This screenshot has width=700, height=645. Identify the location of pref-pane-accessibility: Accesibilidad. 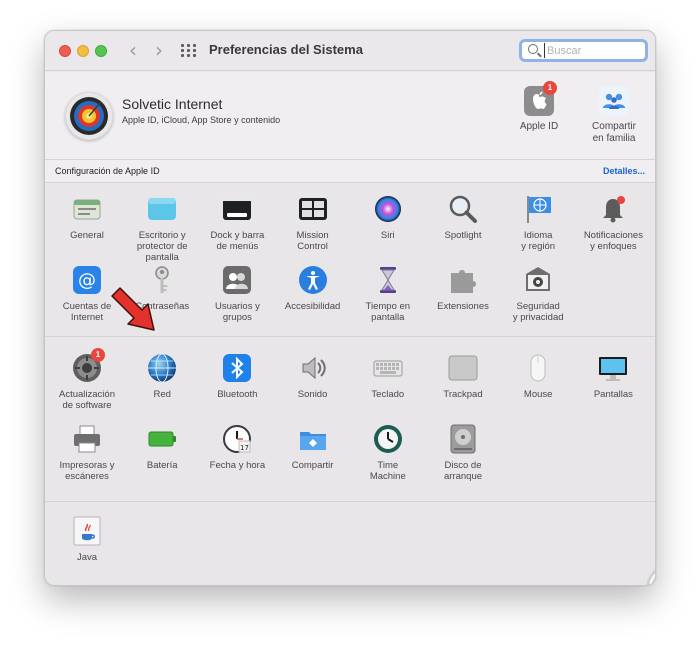
(313, 288).